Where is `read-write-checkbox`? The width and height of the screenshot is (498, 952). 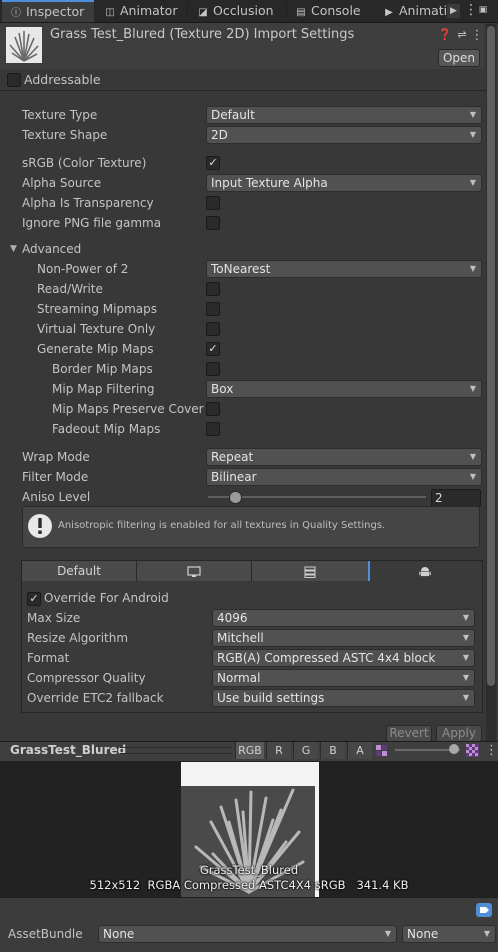 read-write-checkbox is located at coordinates (213, 289).